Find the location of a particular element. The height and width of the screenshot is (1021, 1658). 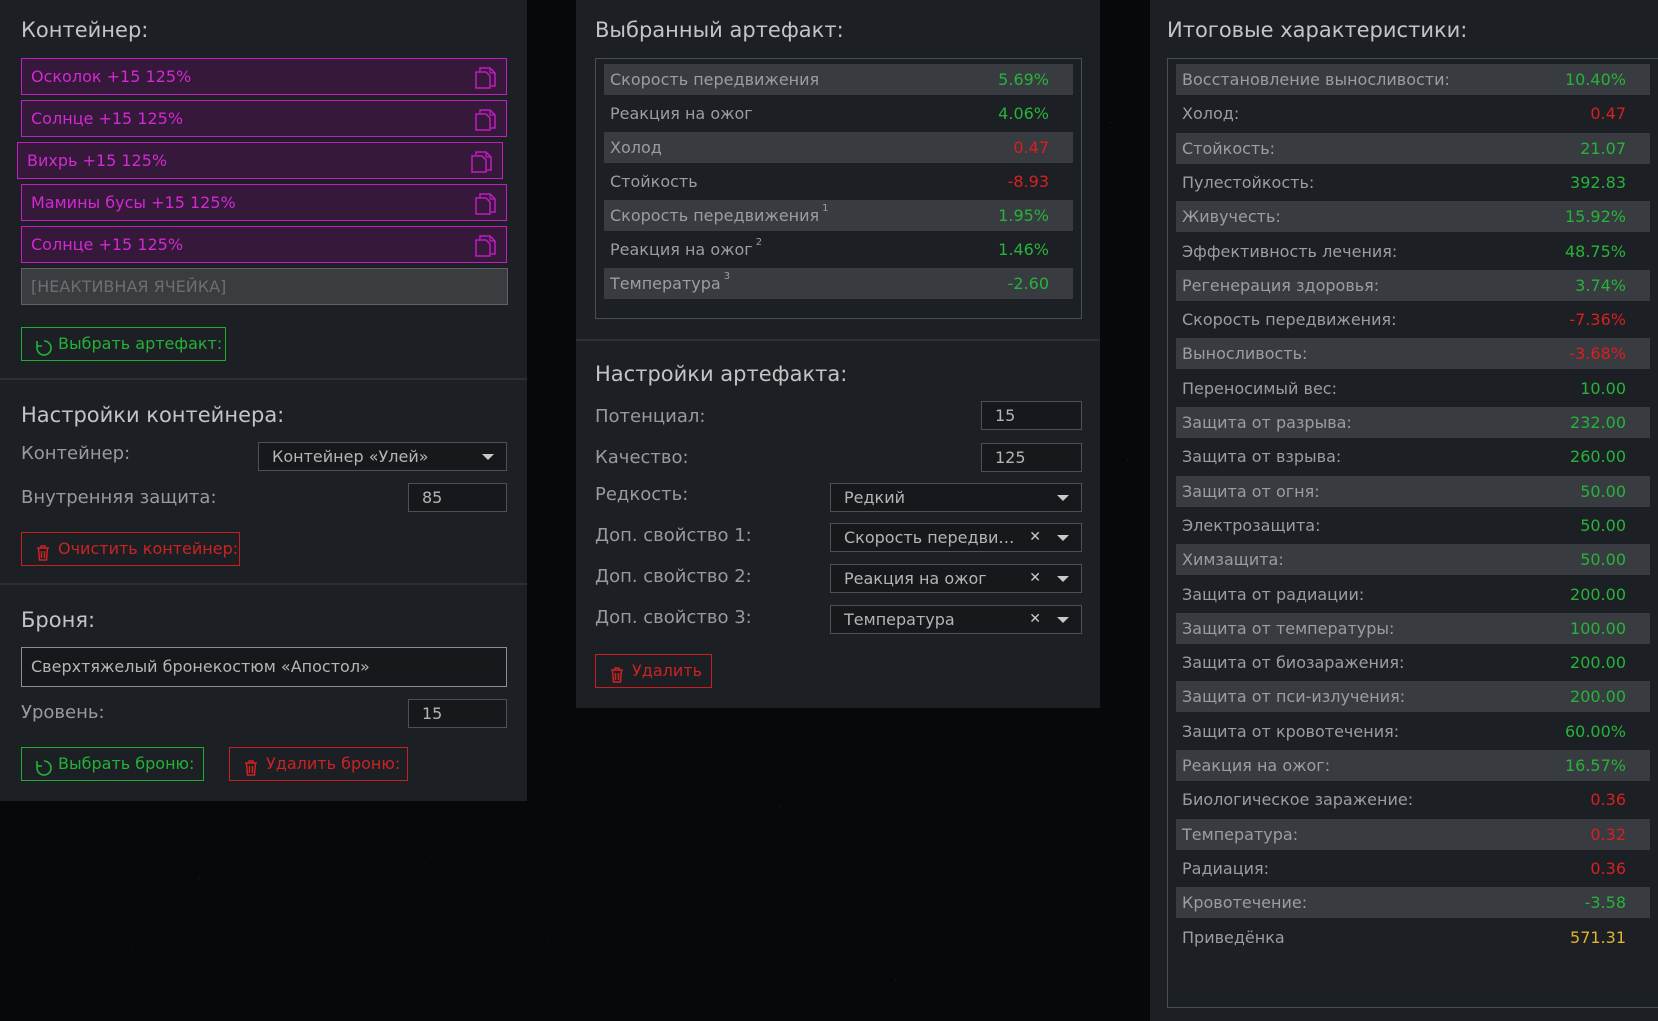

prop3-value: Температура is located at coordinates (899, 619).